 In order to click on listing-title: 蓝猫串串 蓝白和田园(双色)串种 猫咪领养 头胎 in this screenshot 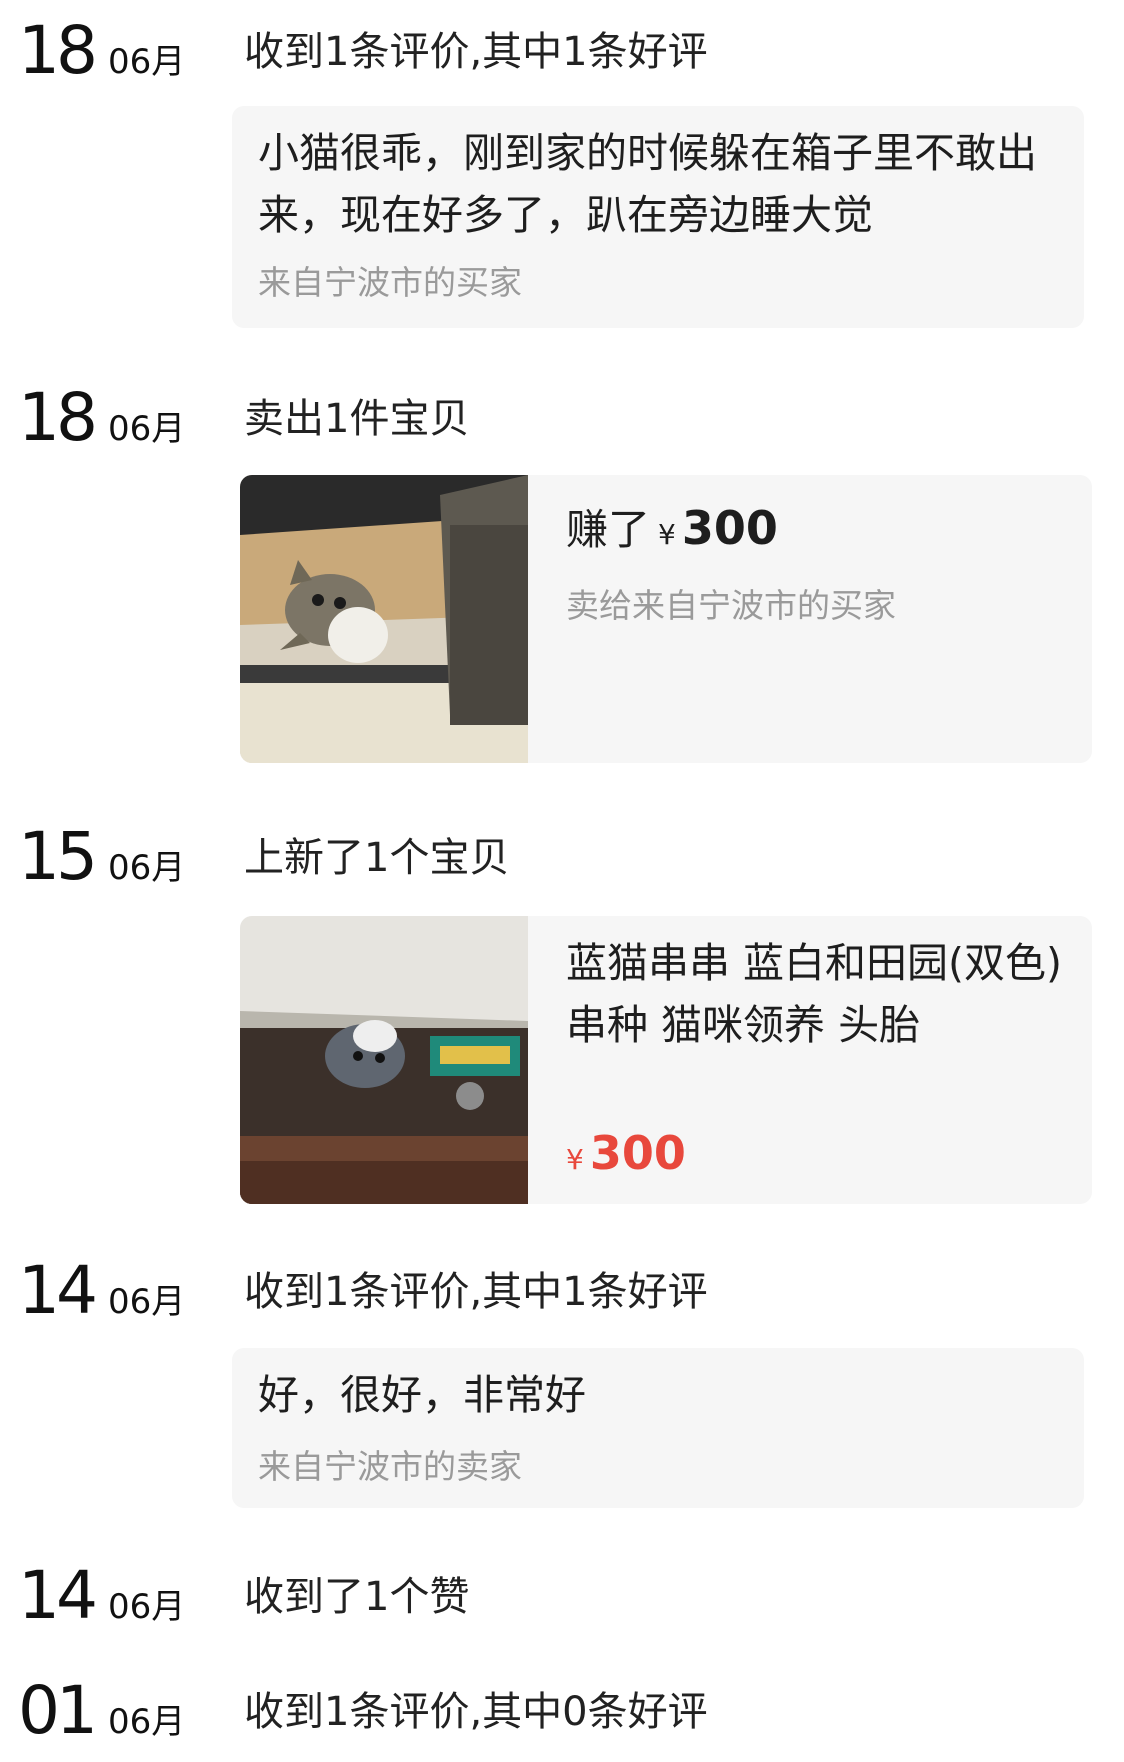, I will do `click(814, 994)`.